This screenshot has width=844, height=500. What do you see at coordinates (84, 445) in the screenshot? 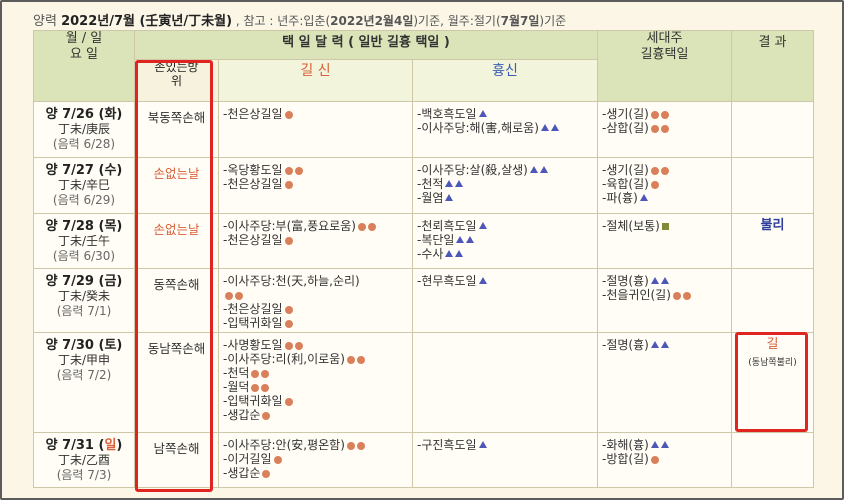
I see `solar-date: 양 7/31 (일)` at bounding box center [84, 445].